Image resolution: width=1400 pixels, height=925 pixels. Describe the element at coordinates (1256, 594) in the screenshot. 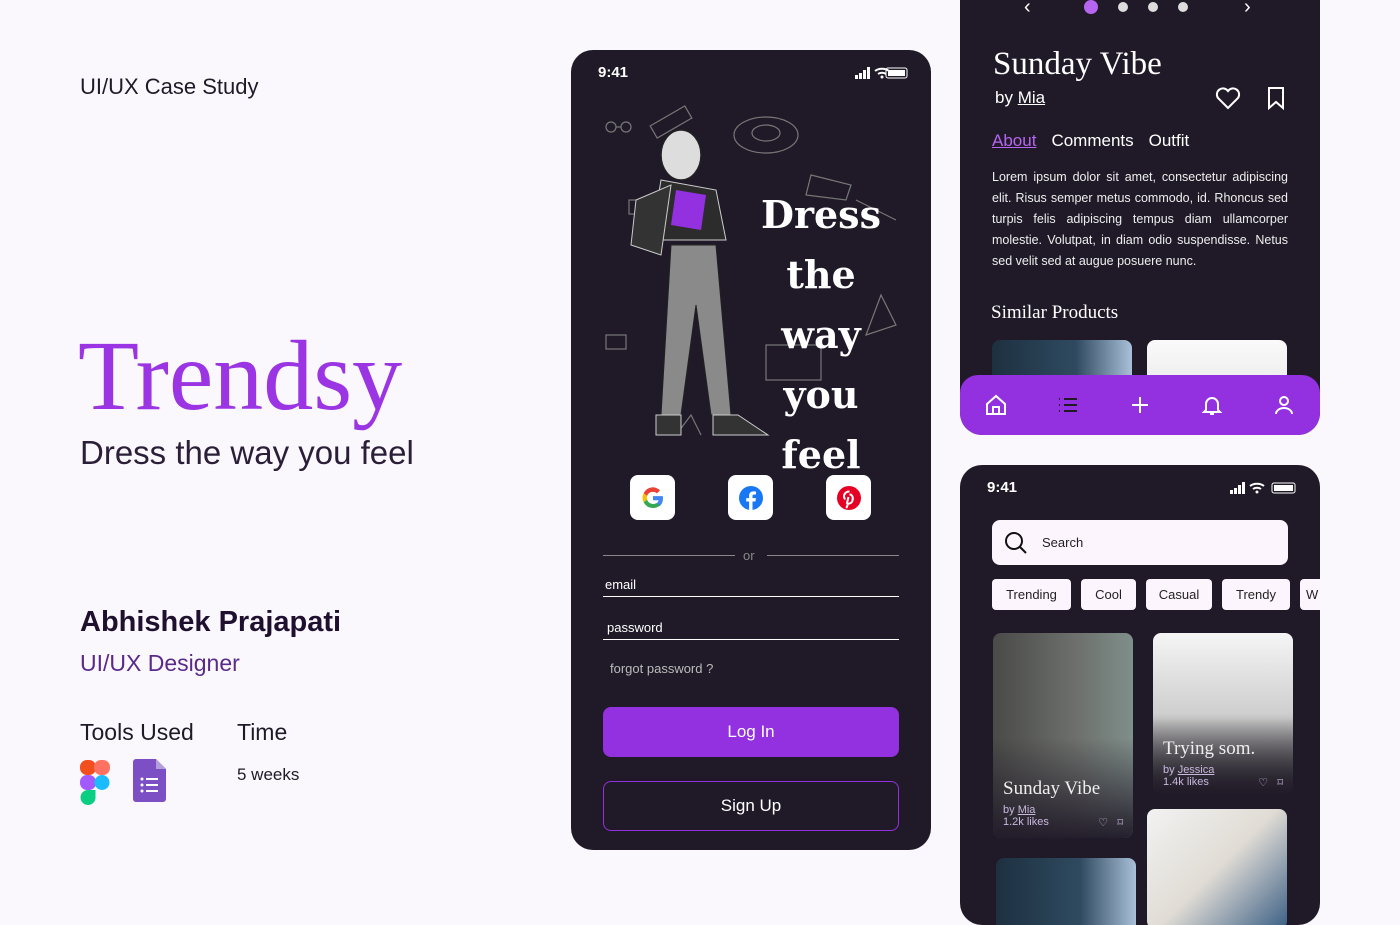

I see `chip-trendy: Trendy` at that location.